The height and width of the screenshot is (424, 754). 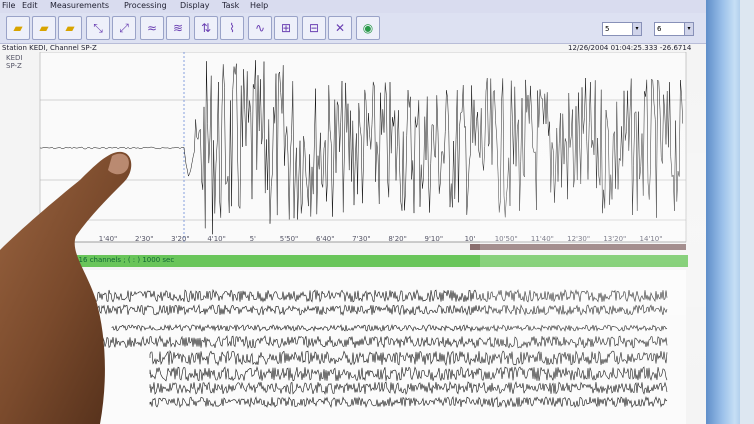 What do you see at coordinates (18, 28) in the screenshot?
I see `open-folder-icon: ▰` at bounding box center [18, 28].